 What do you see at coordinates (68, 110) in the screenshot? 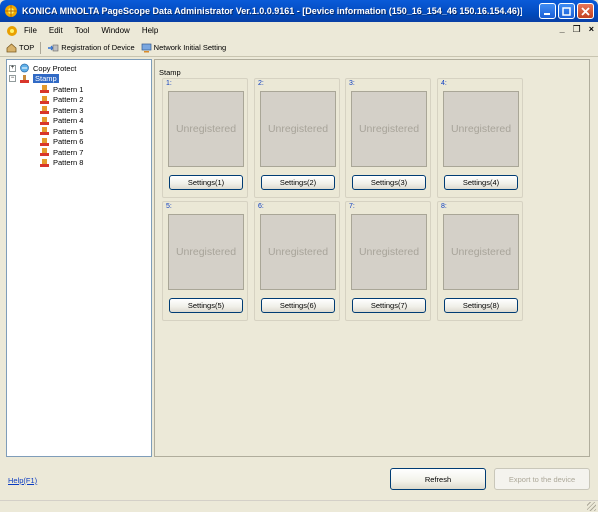
I see `tree-label-pattern-3: Pattern 3` at bounding box center [68, 110].